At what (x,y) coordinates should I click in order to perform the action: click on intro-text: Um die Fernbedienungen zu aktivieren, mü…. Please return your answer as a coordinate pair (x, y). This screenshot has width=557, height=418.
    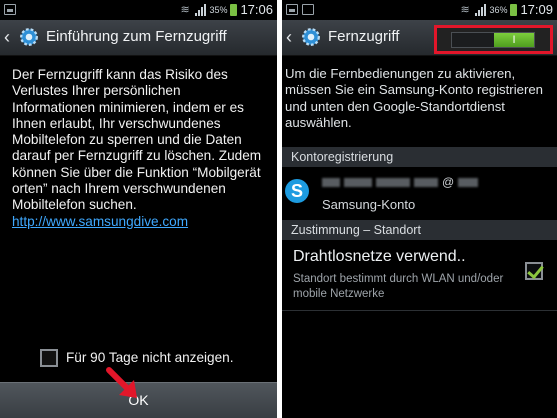
    Looking at the image, I should click on (414, 98).